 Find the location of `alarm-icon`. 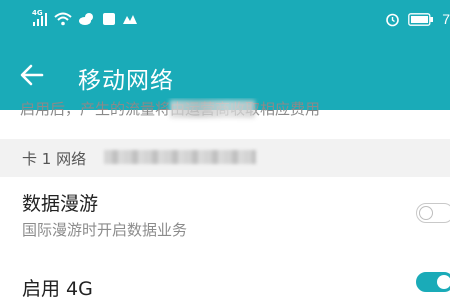

alarm-icon is located at coordinates (393, 19).